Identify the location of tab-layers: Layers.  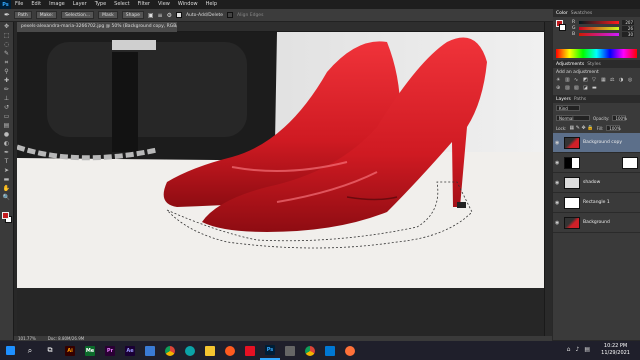
(563, 99).